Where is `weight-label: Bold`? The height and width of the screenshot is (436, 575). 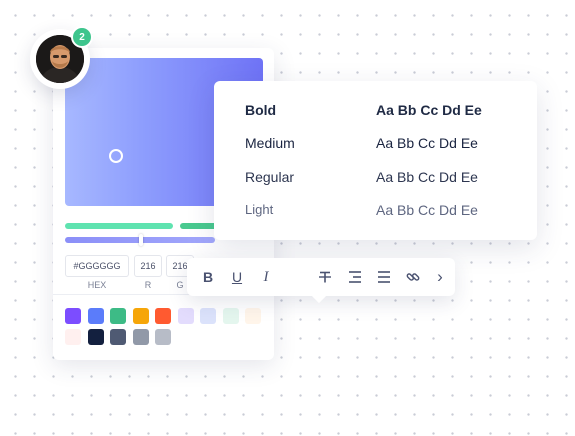 weight-label: Bold is located at coordinates (261, 110).